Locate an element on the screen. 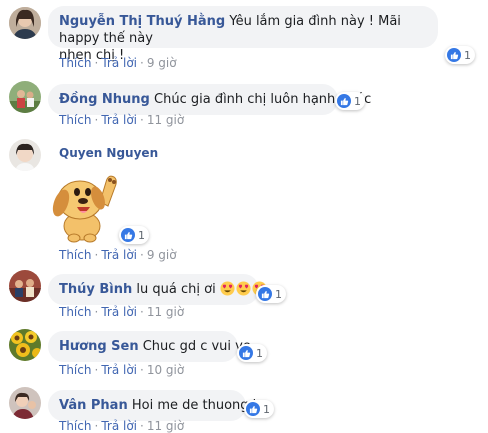 This screenshot has width=488, height=433. comment-author: Hương Sen is located at coordinates (99, 346).